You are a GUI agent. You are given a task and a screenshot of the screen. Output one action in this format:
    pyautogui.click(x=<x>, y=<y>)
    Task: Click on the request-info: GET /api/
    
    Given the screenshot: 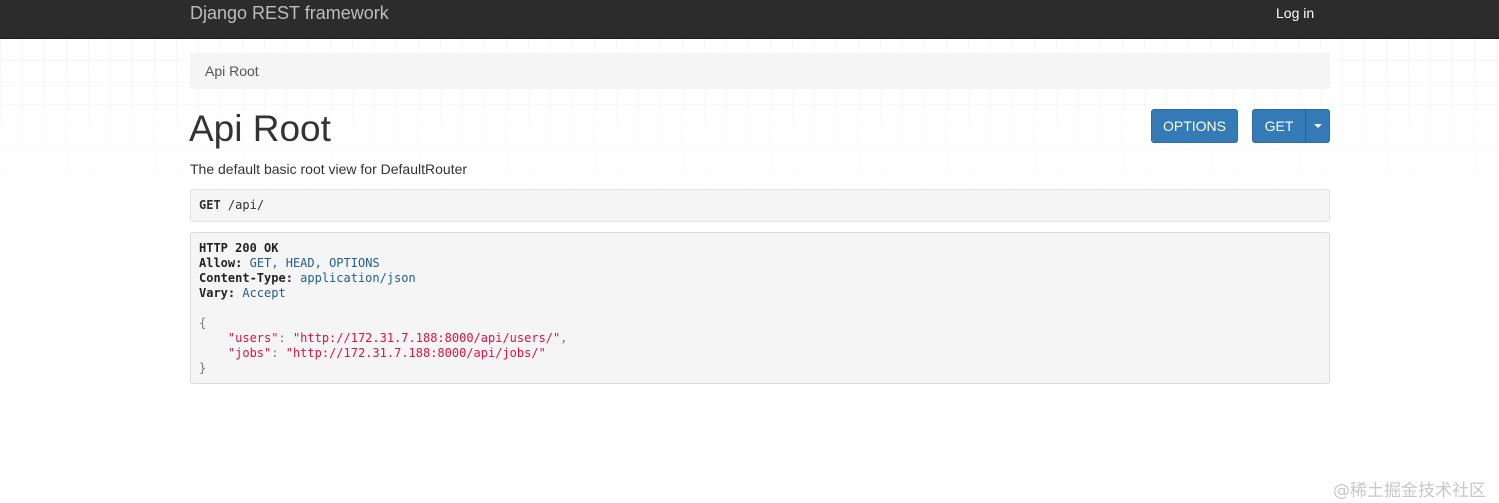 What is the action you would take?
    pyautogui.click(x=760, y=205)
    